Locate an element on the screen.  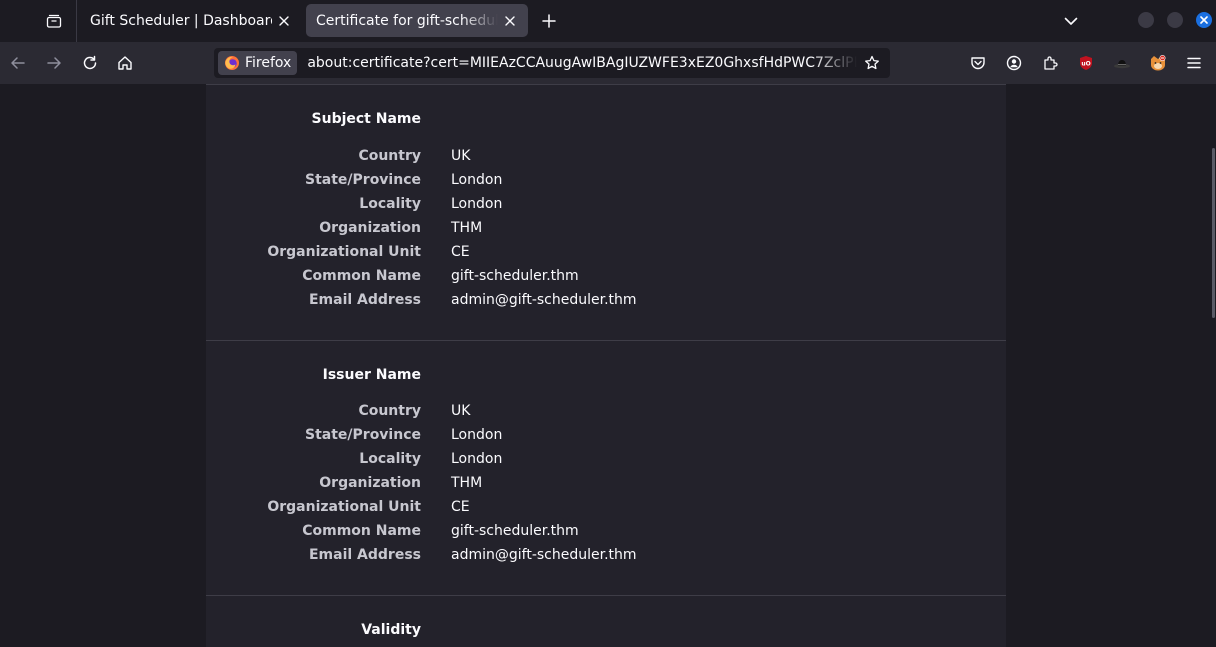
tab-separator is located at coordinates (76, 21).